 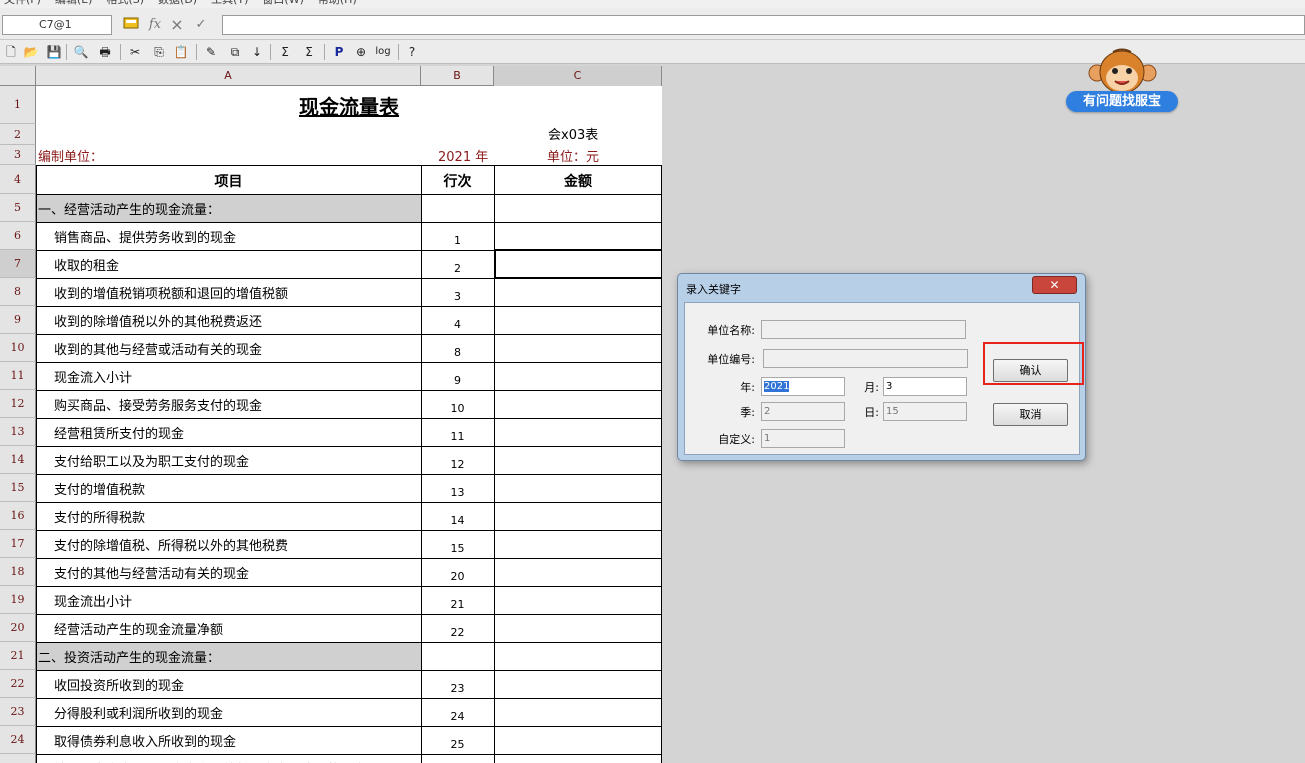 What do you see at coordinates (18, 264) in the screenshot?
I see `row-header: 7` at bounding box center [18, 264].